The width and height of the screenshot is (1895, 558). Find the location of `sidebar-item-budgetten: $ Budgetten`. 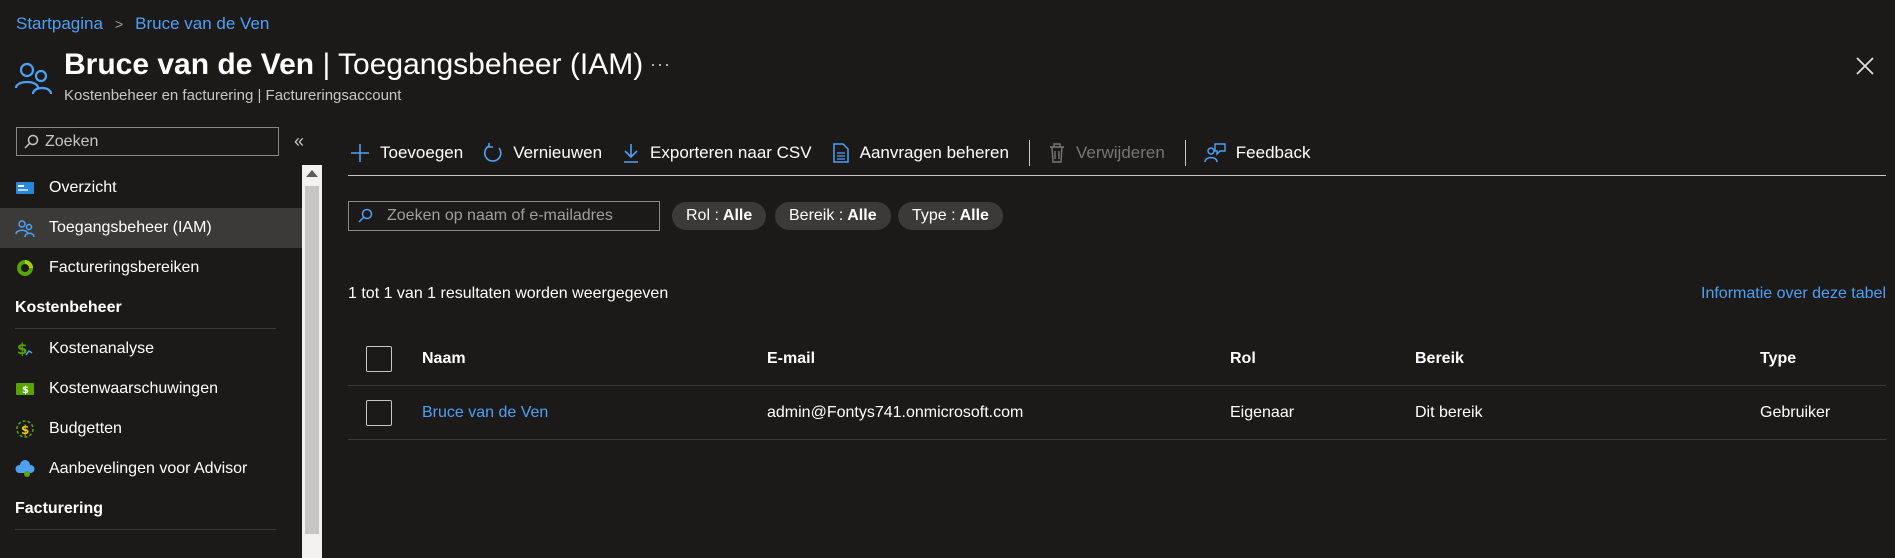

sidebar-item-budgetten: $ Budgetten is located at coordinates (151, 429).